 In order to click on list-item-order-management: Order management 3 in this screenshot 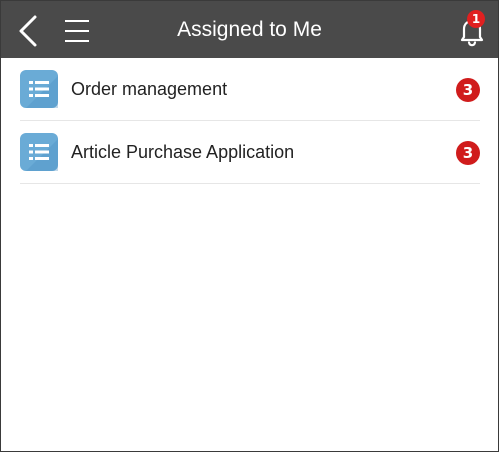, I will do `click(250, 89)`.